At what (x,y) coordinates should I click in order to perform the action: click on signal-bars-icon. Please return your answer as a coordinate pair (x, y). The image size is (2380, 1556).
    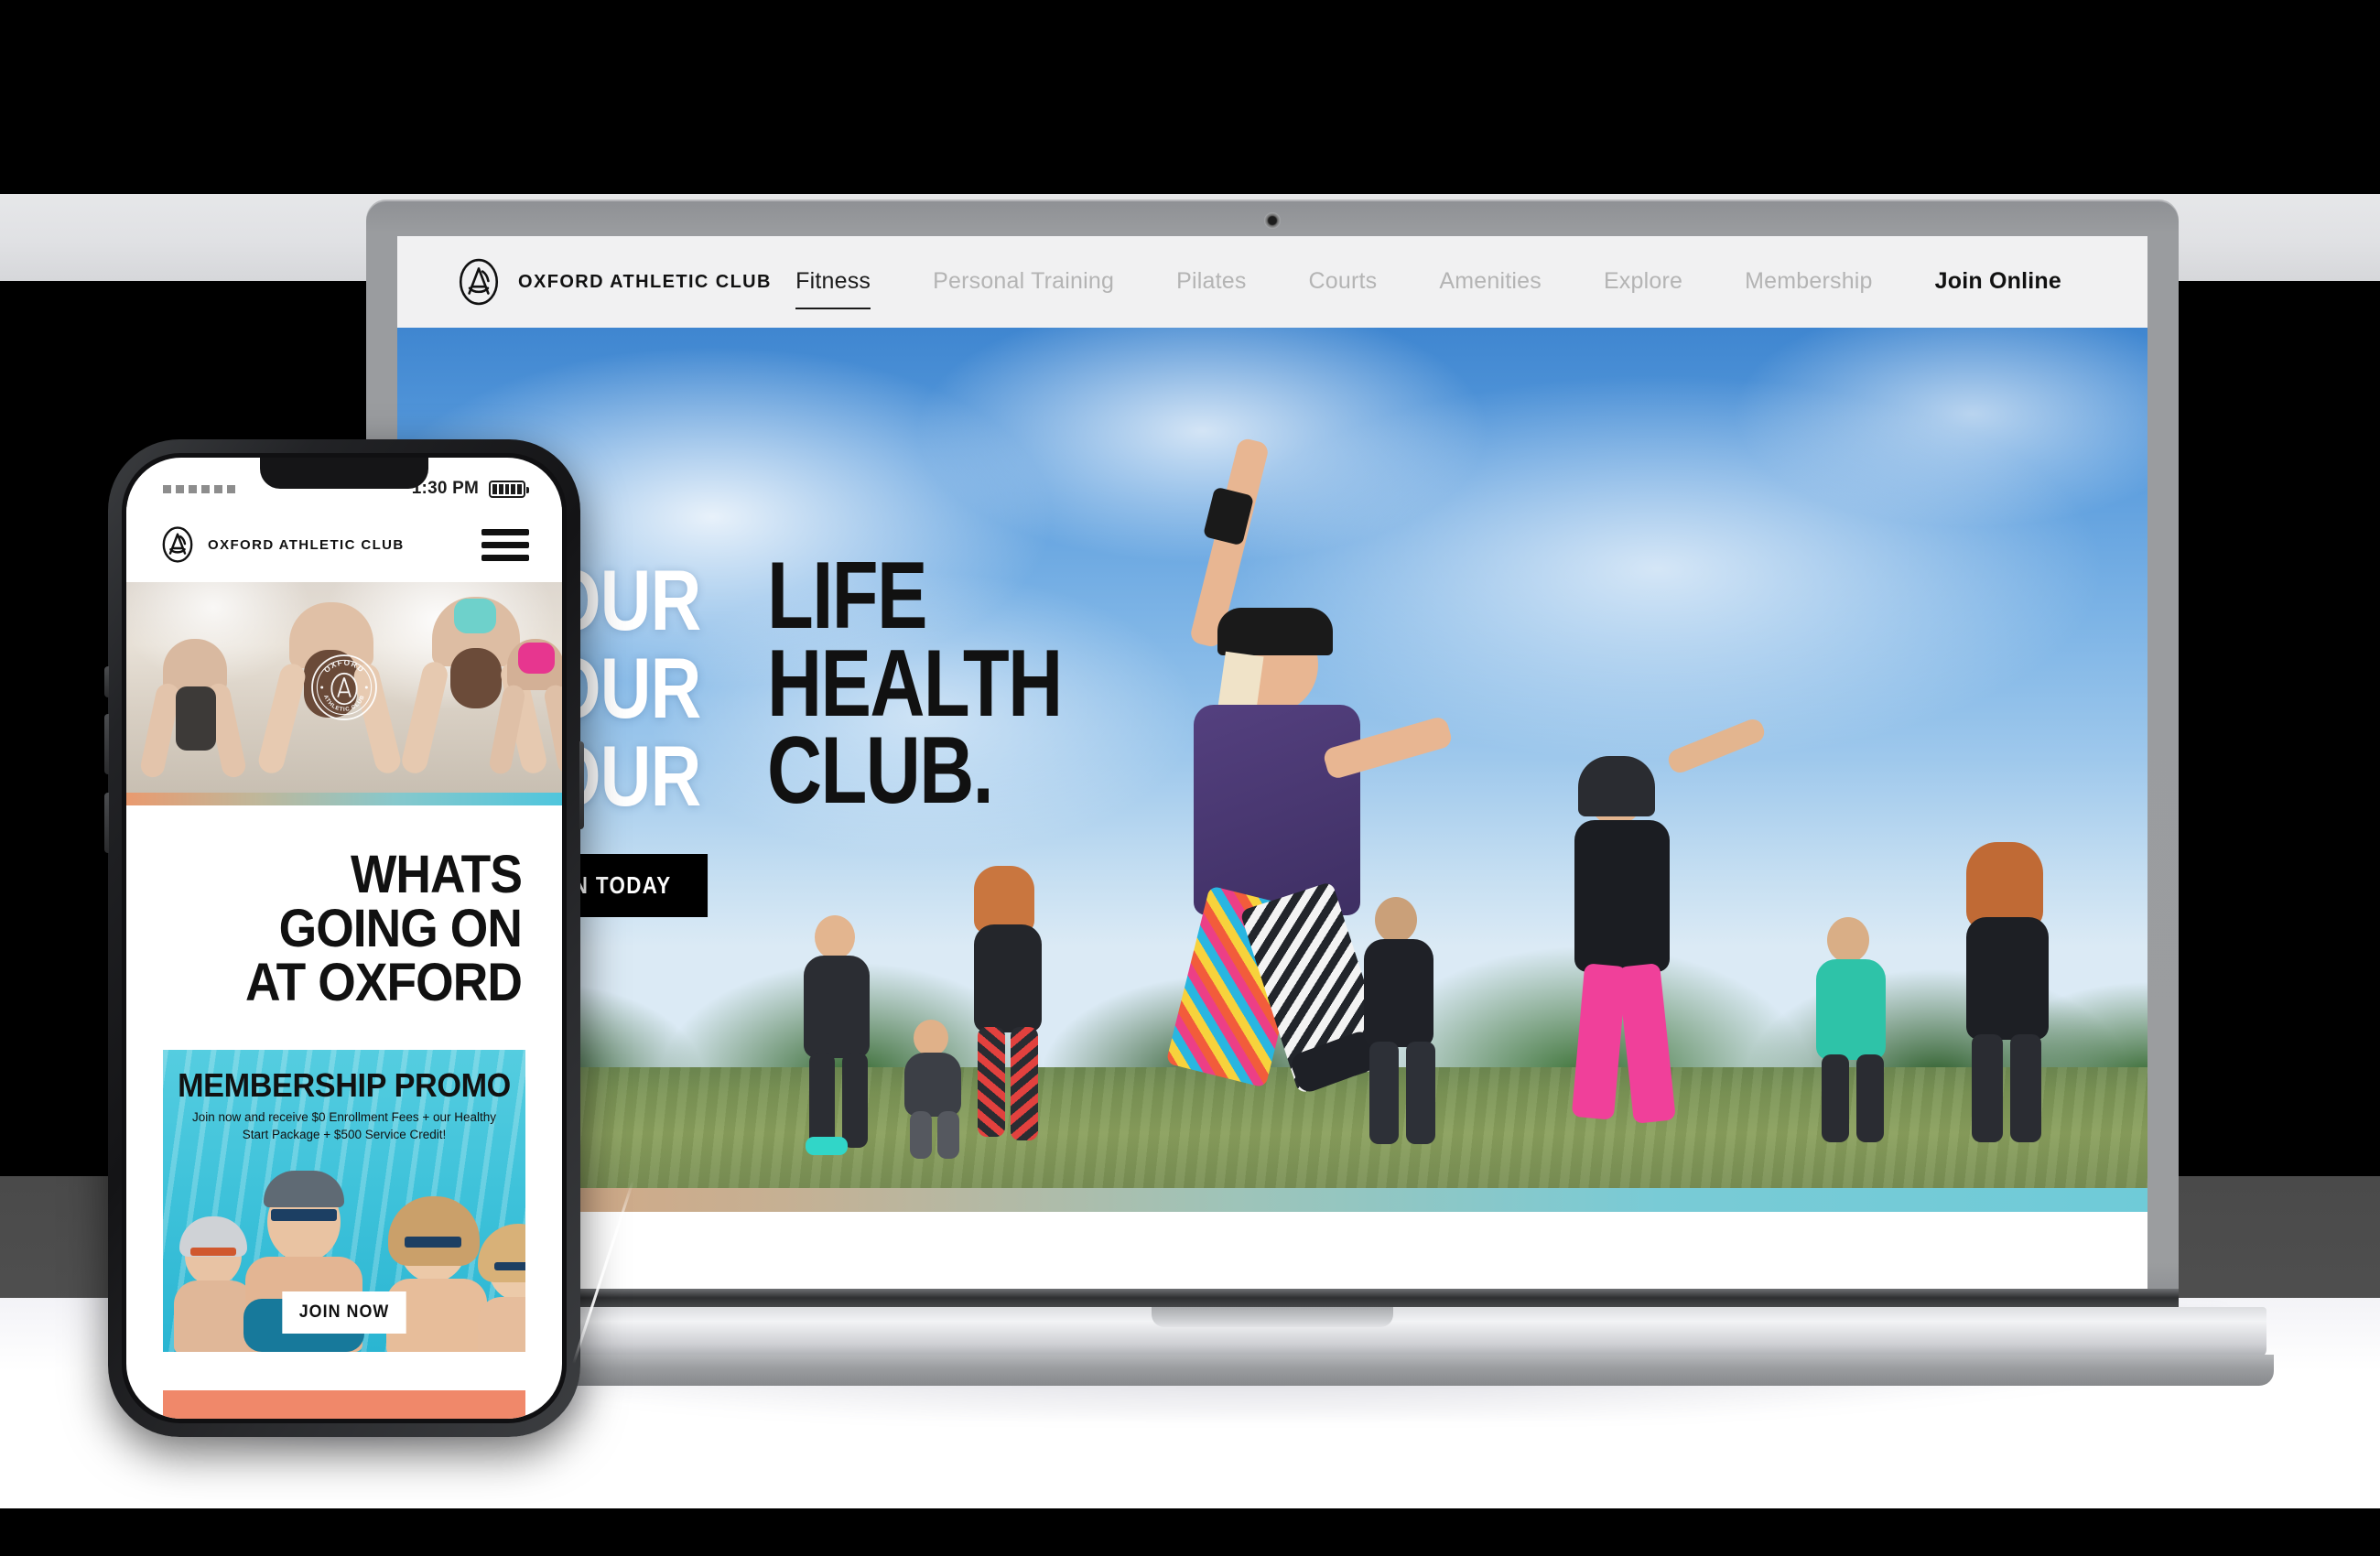
    Looking at the image, I should click on (199, 488).